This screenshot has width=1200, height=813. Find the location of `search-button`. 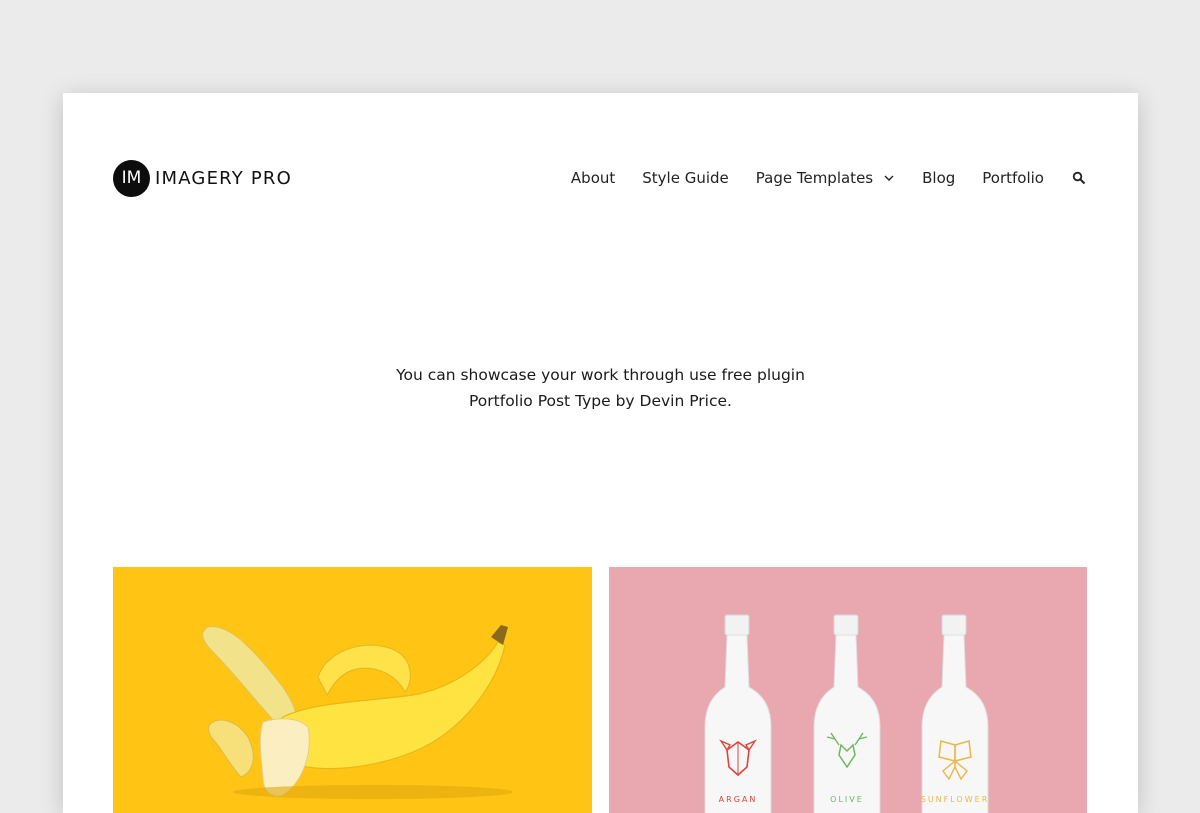

search-button is located at coordinates (1079, 178).